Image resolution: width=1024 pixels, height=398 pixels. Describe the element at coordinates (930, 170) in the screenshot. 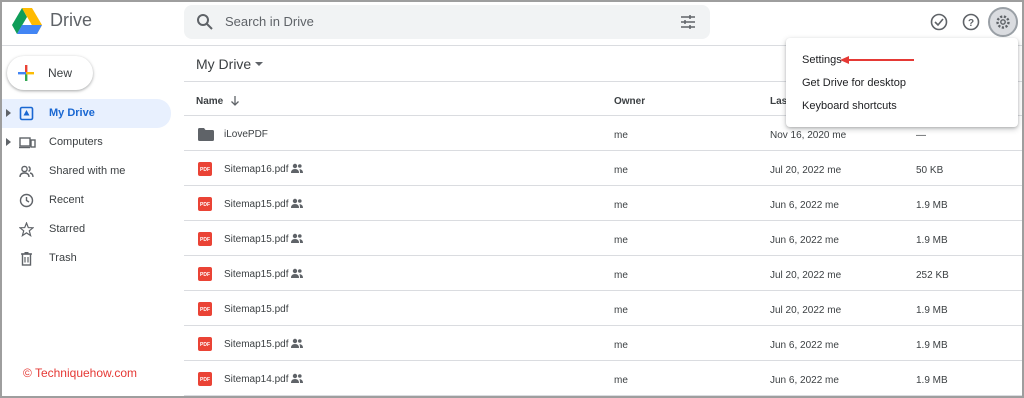

I see `file-size: 50 KB` at that location.